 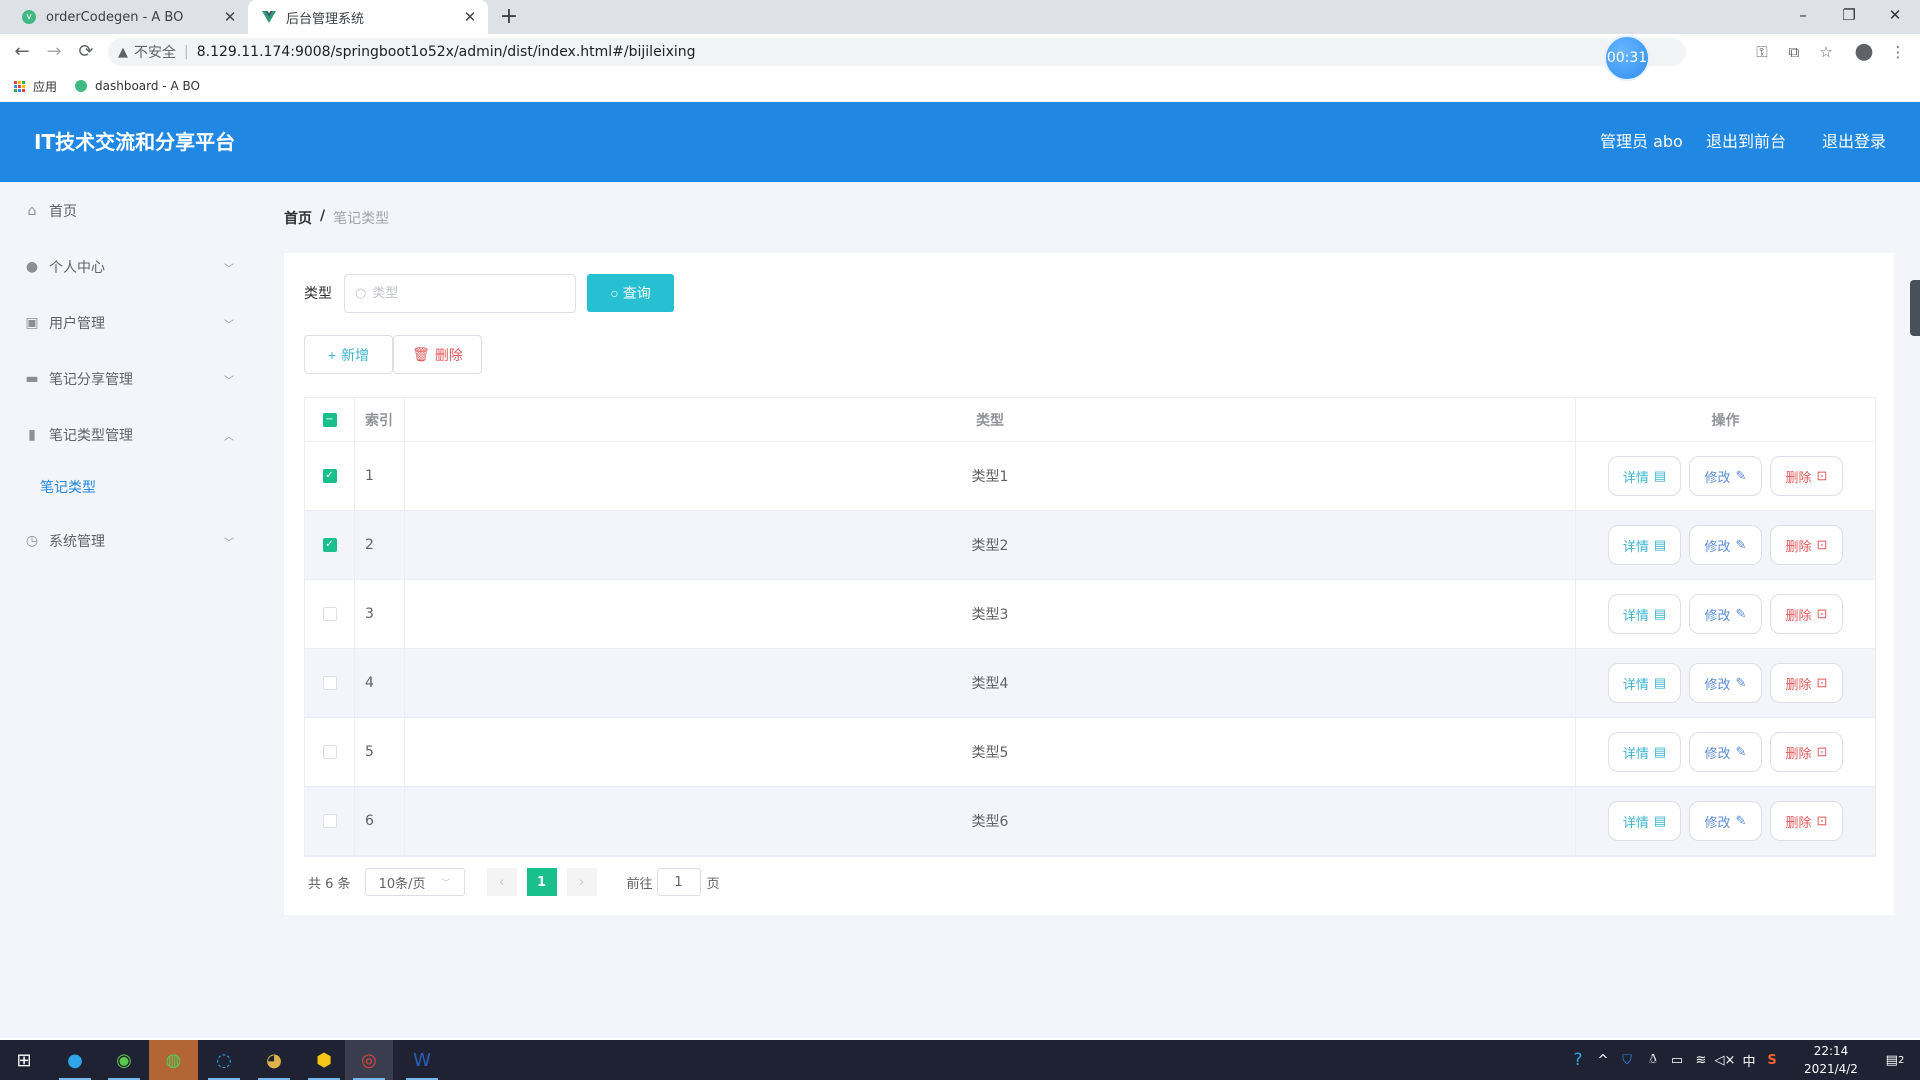 What do you see at coordinates (137, 86) in the screenshot?
I see `bookmark-dashboard: dashboard - A BO` at bounding box center [137, 86].